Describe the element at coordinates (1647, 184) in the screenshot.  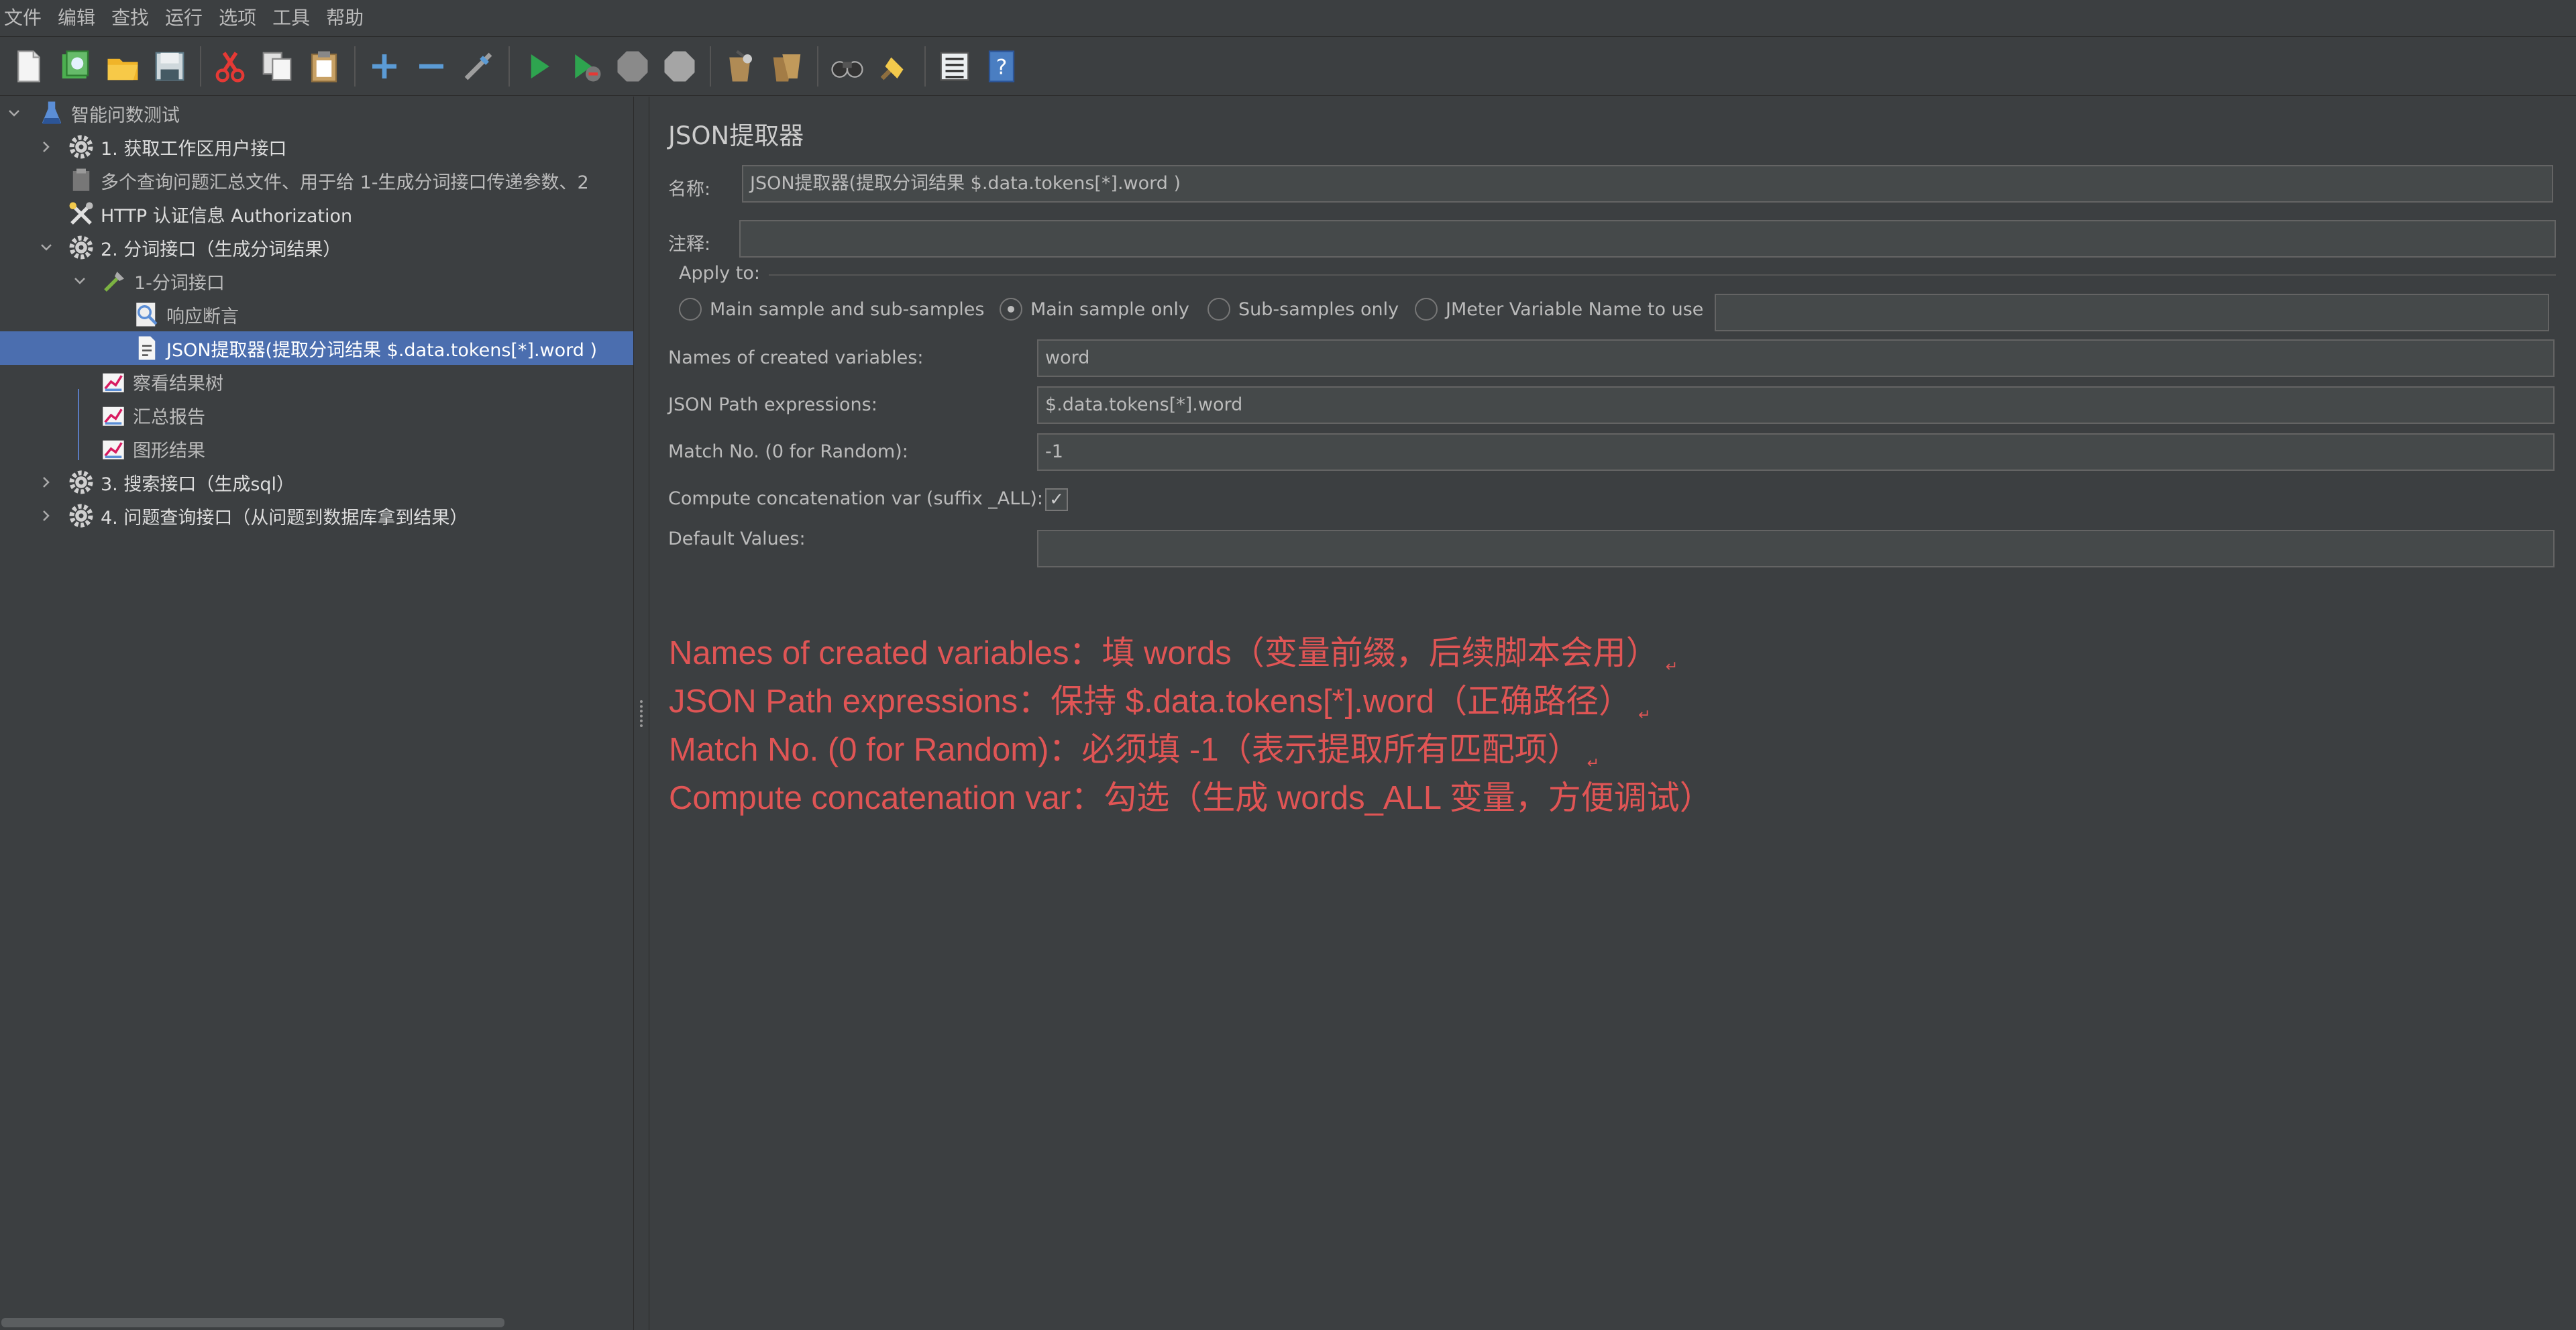
I see `name-field: JSON提取器(提取分词结果 $.data.tokens[*].word )` at that location.